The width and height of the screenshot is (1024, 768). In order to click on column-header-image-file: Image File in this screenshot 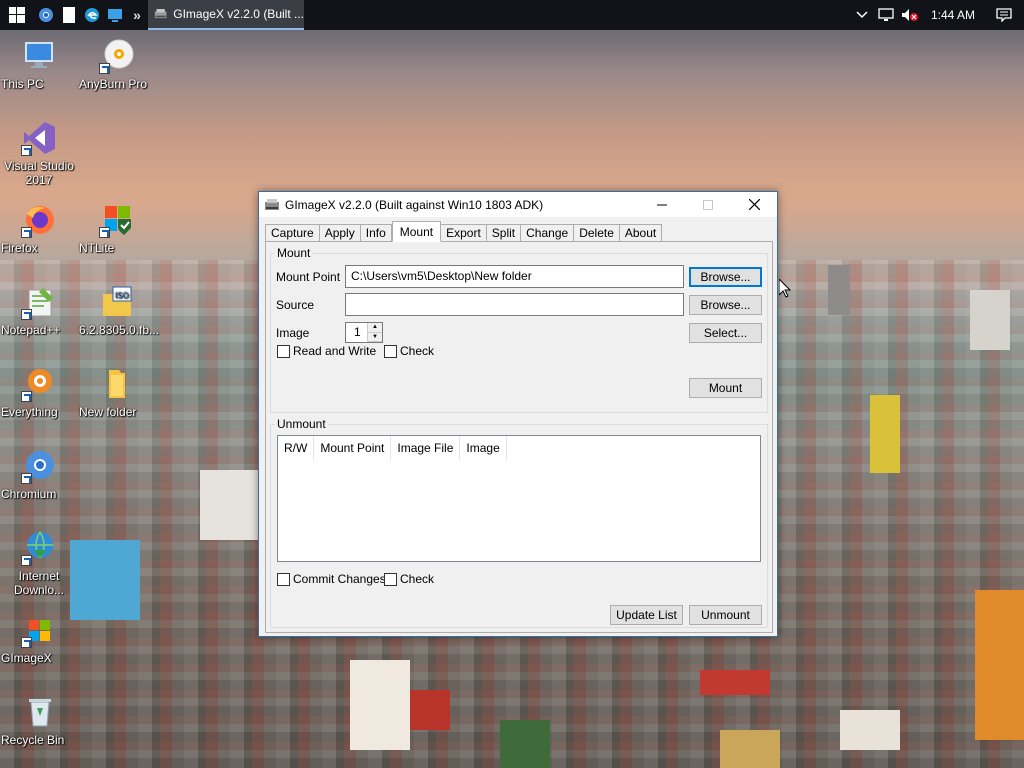, I will do `click(426, 448)`.